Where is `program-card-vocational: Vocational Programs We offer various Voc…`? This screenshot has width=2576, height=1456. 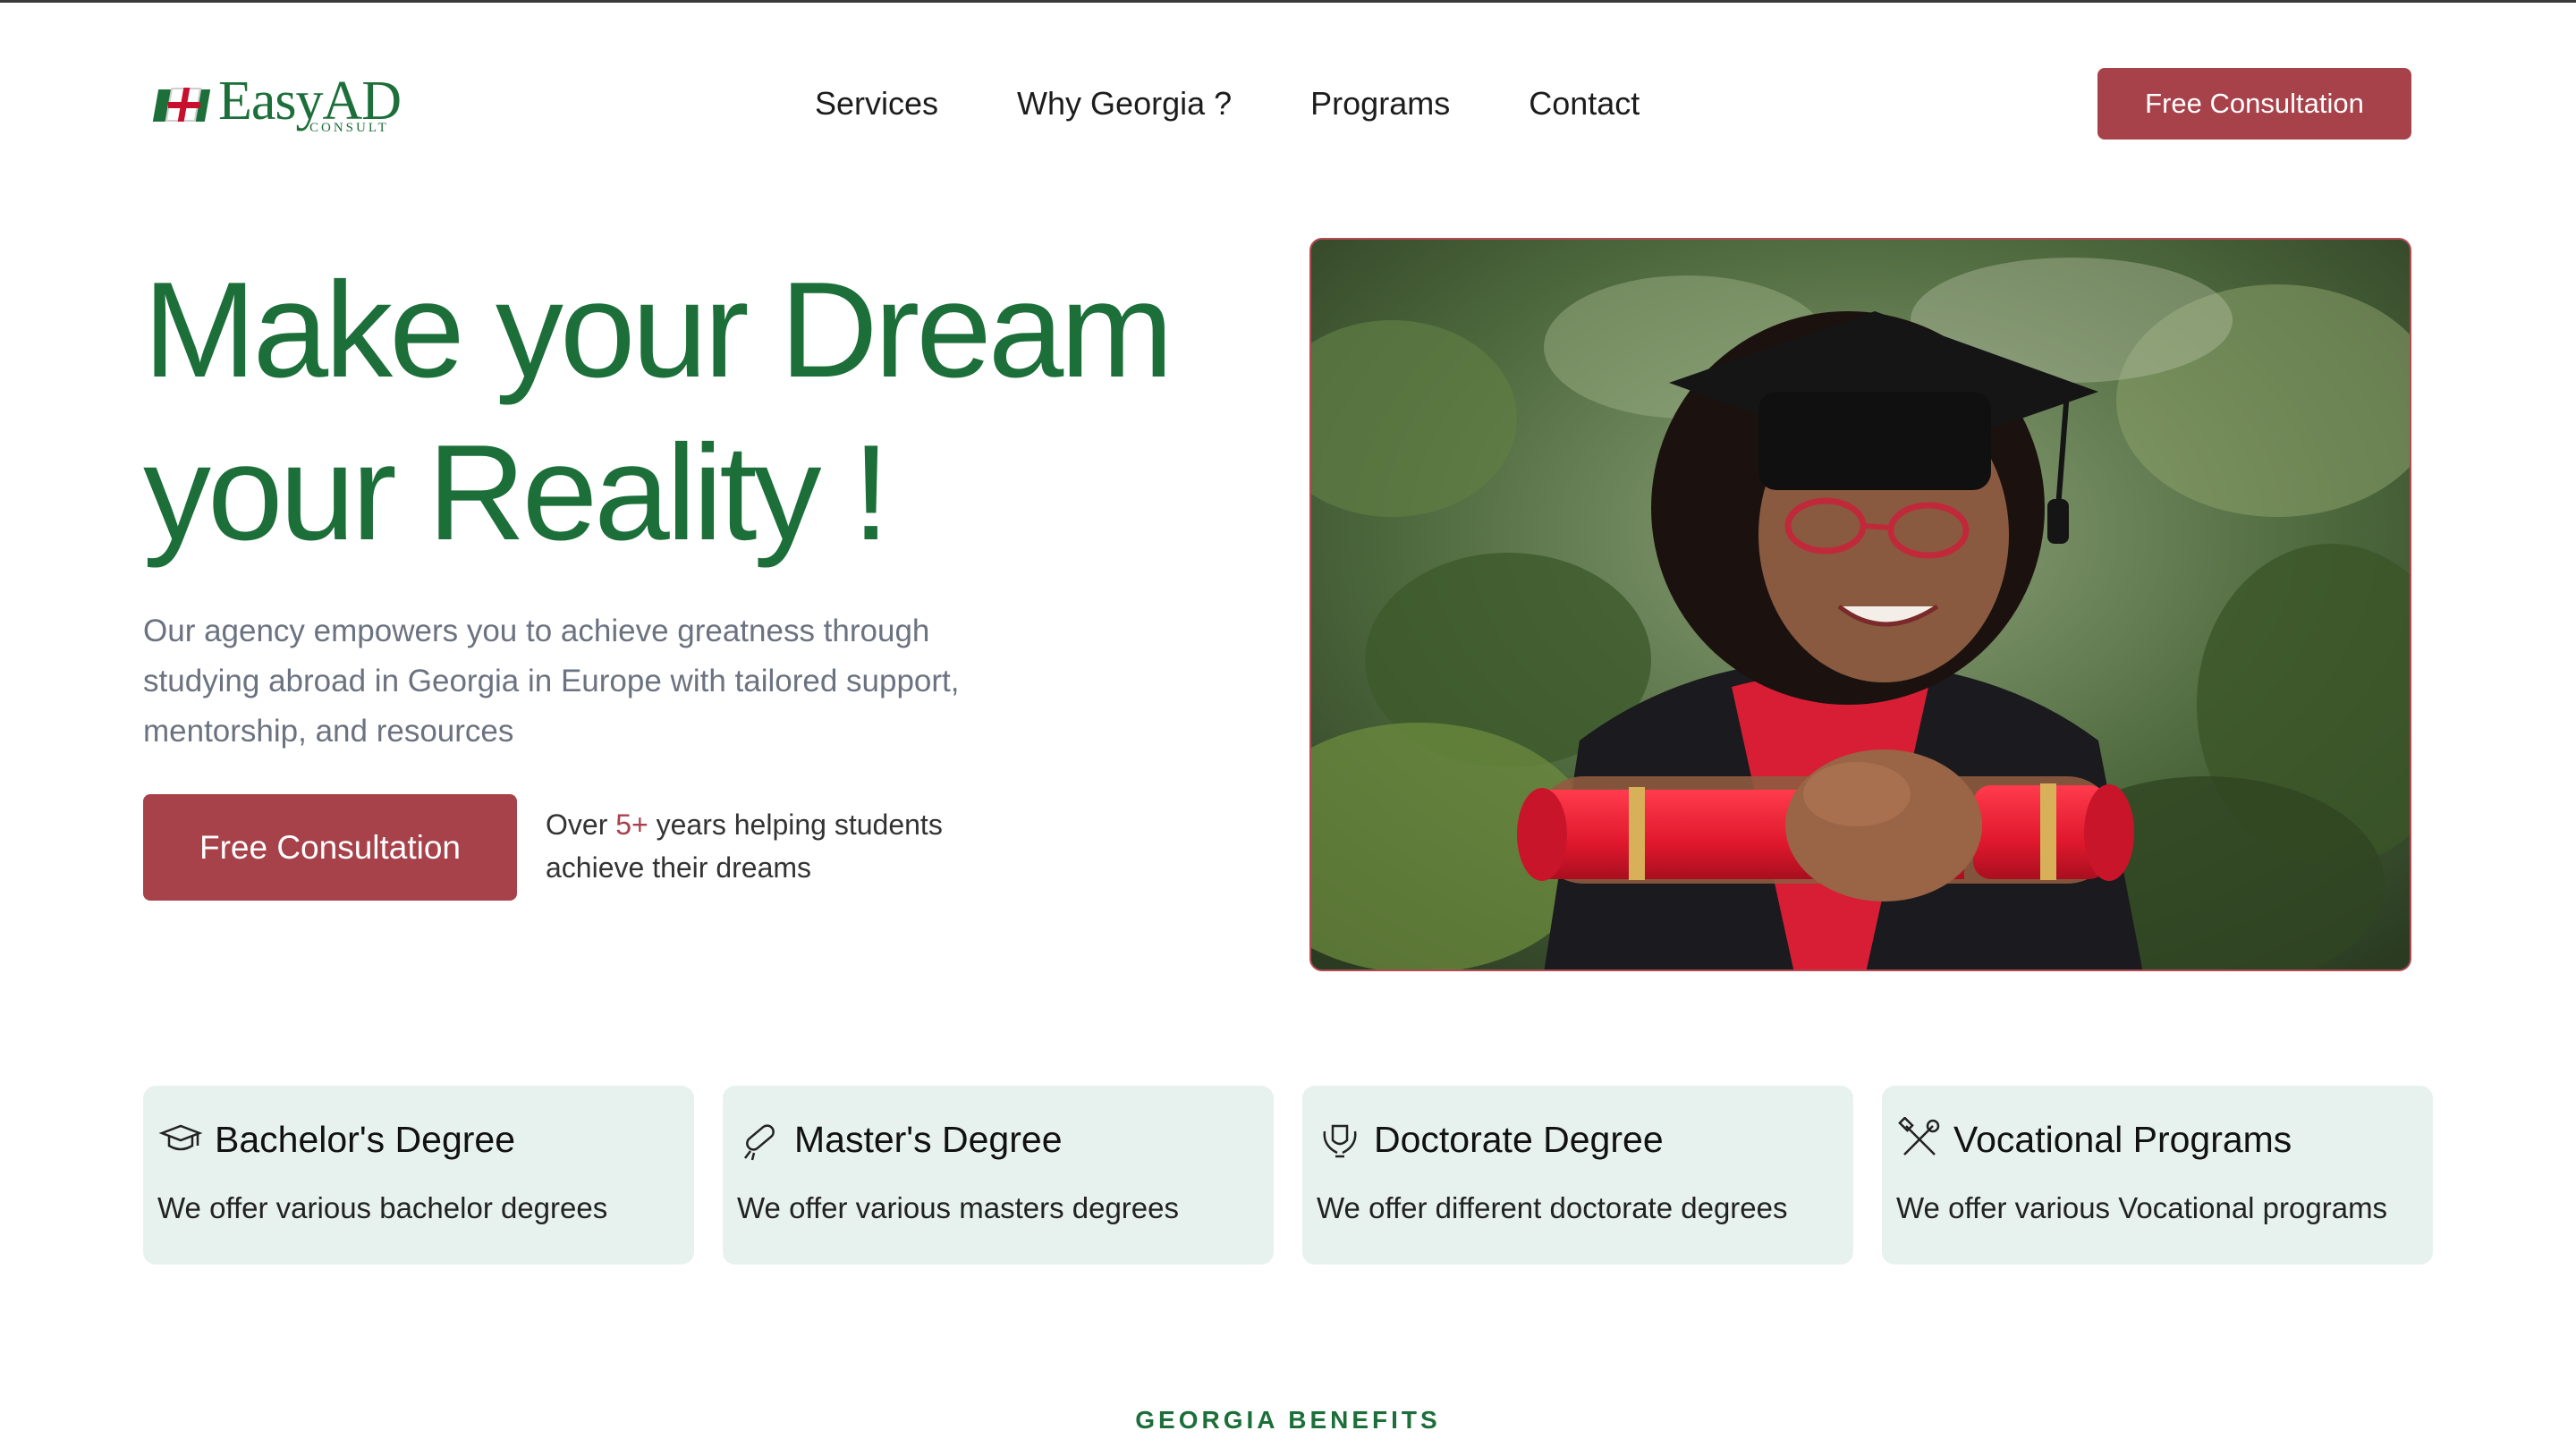
program-card-vocational: Vocational Programs We offer various Voc… is located at coordinates (2157, 1175).